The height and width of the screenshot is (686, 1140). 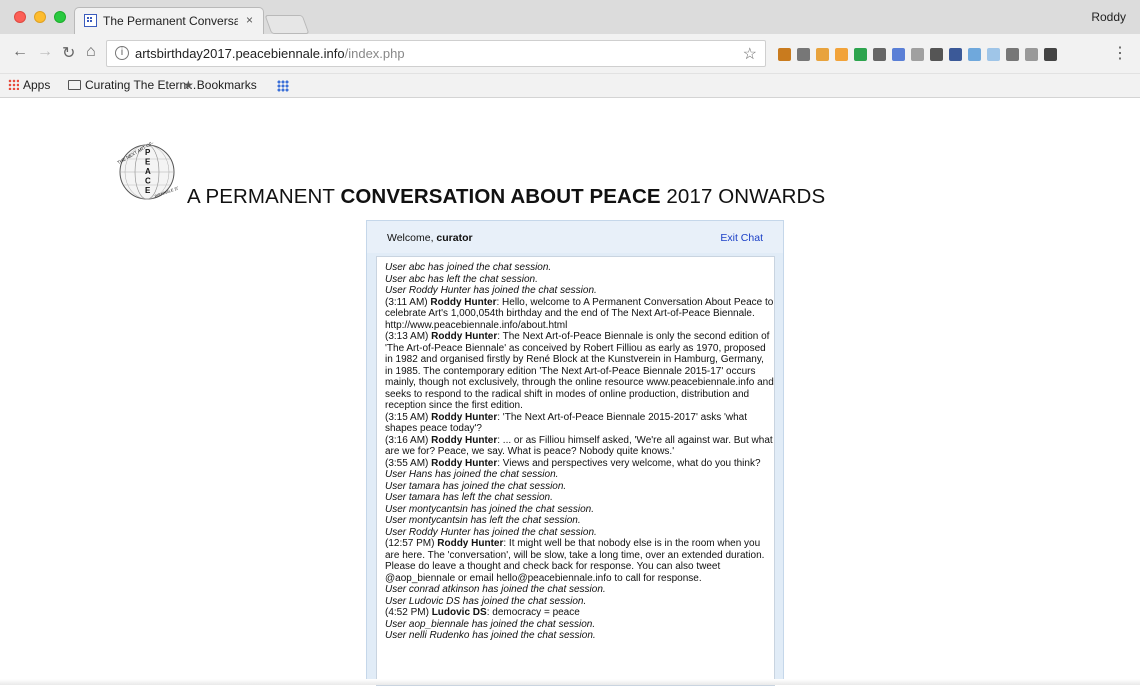 What do you see at coordinates (500, 196) in the screenshot?
I see `title-bold: CONVERSATION ABOUT PEACE` at bounding box center [500, 196].